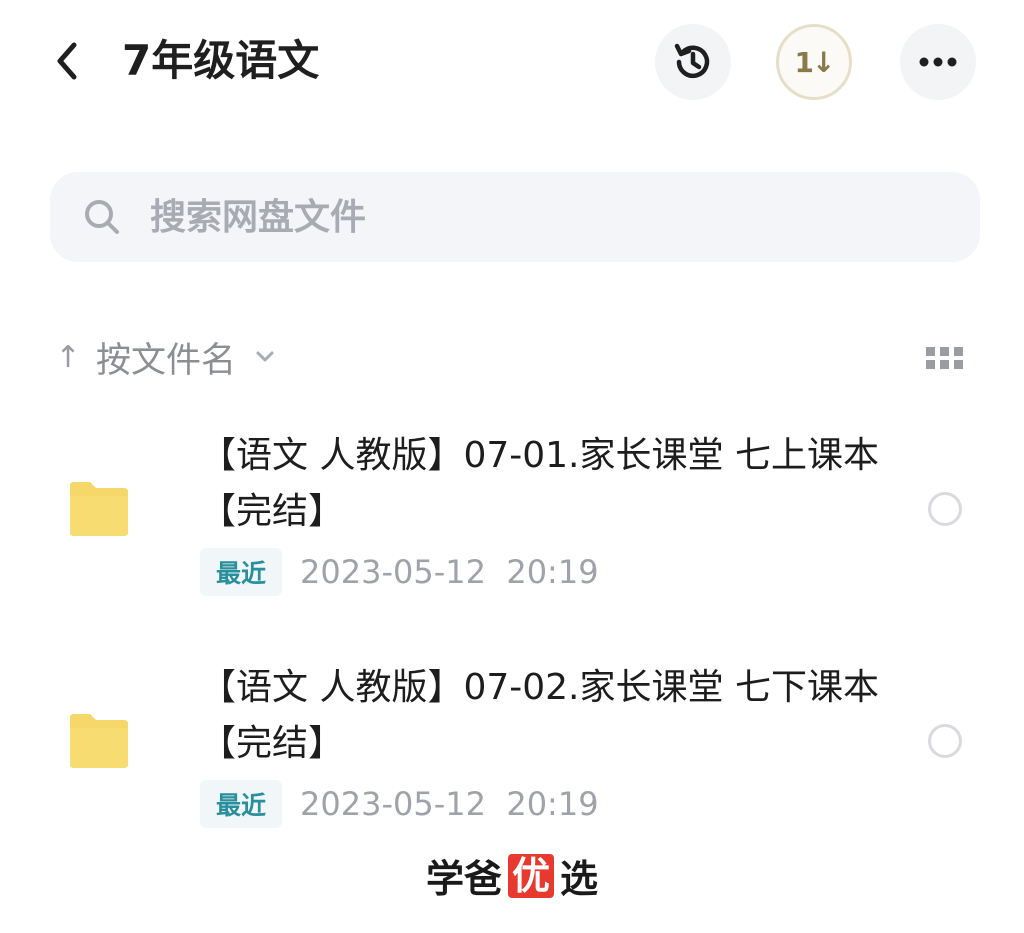  Describe the element at coordinates (463, 879) in the screenshot. I see `watermark-text: 学爸` at that location.